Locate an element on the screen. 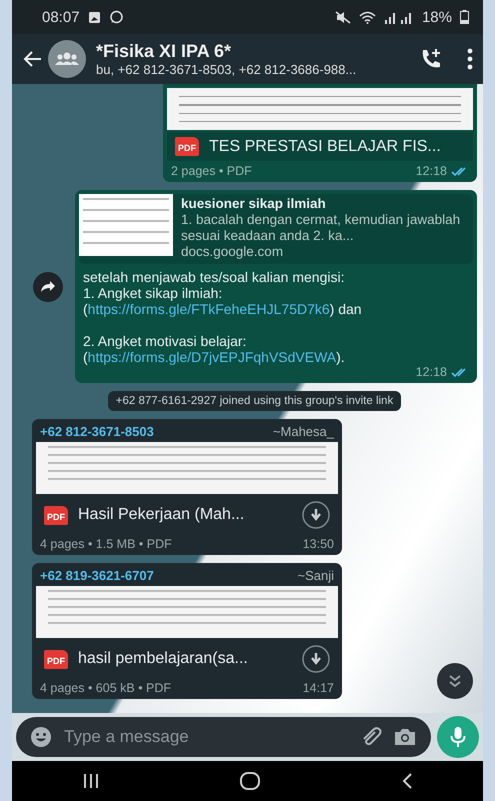 The height and width of the screenshot is (801, 495). picture-icon is located at coordinates (94, 17).